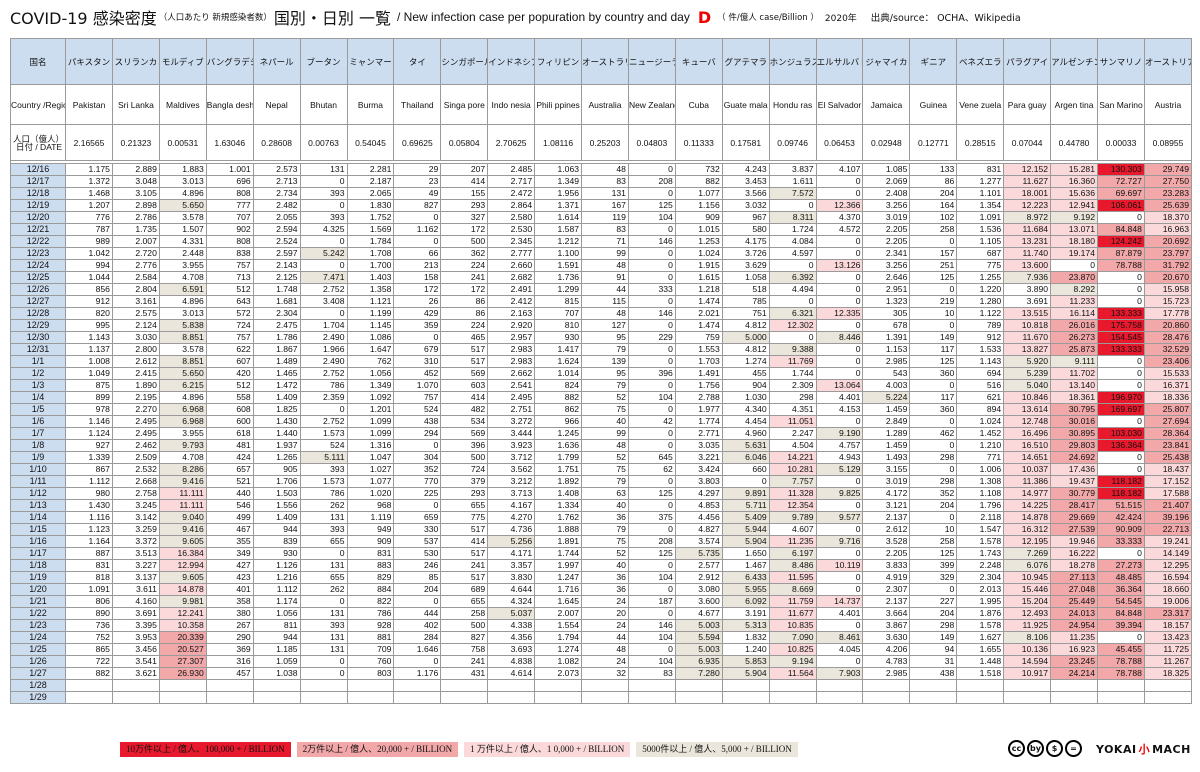 This screenshot has height=772, width=1200. I want to click on value-cell: 1.627, so click(980, 637).